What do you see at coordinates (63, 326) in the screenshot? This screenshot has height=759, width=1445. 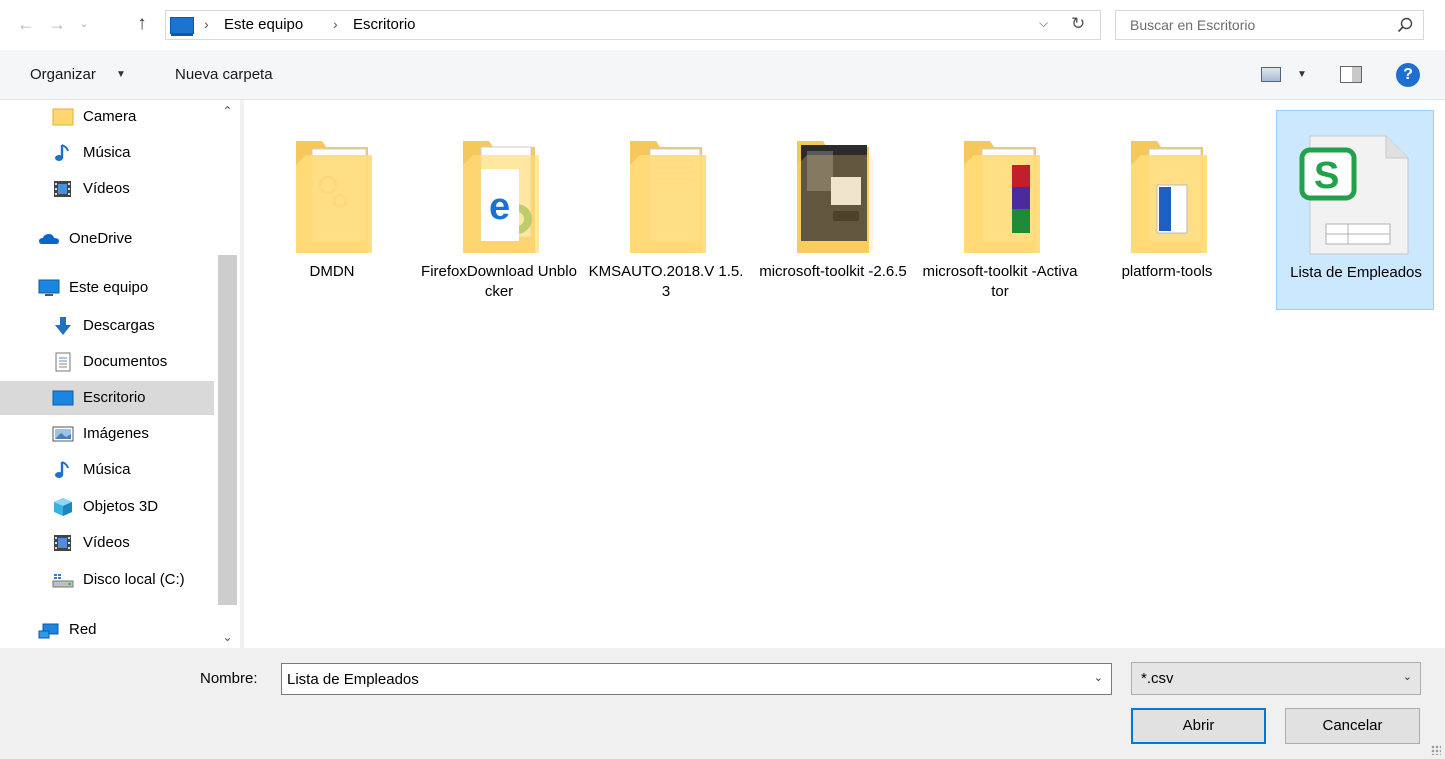 I see `download-icon` at bounding box center [63, 326].